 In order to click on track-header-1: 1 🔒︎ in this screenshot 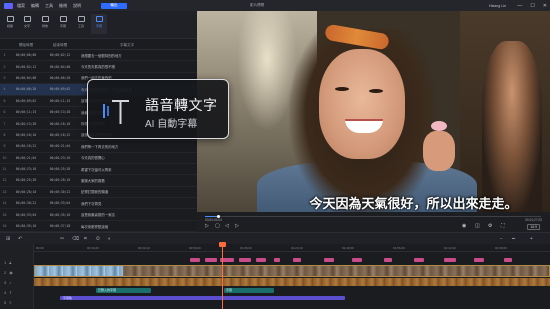, I will do `click(17, 262)`.